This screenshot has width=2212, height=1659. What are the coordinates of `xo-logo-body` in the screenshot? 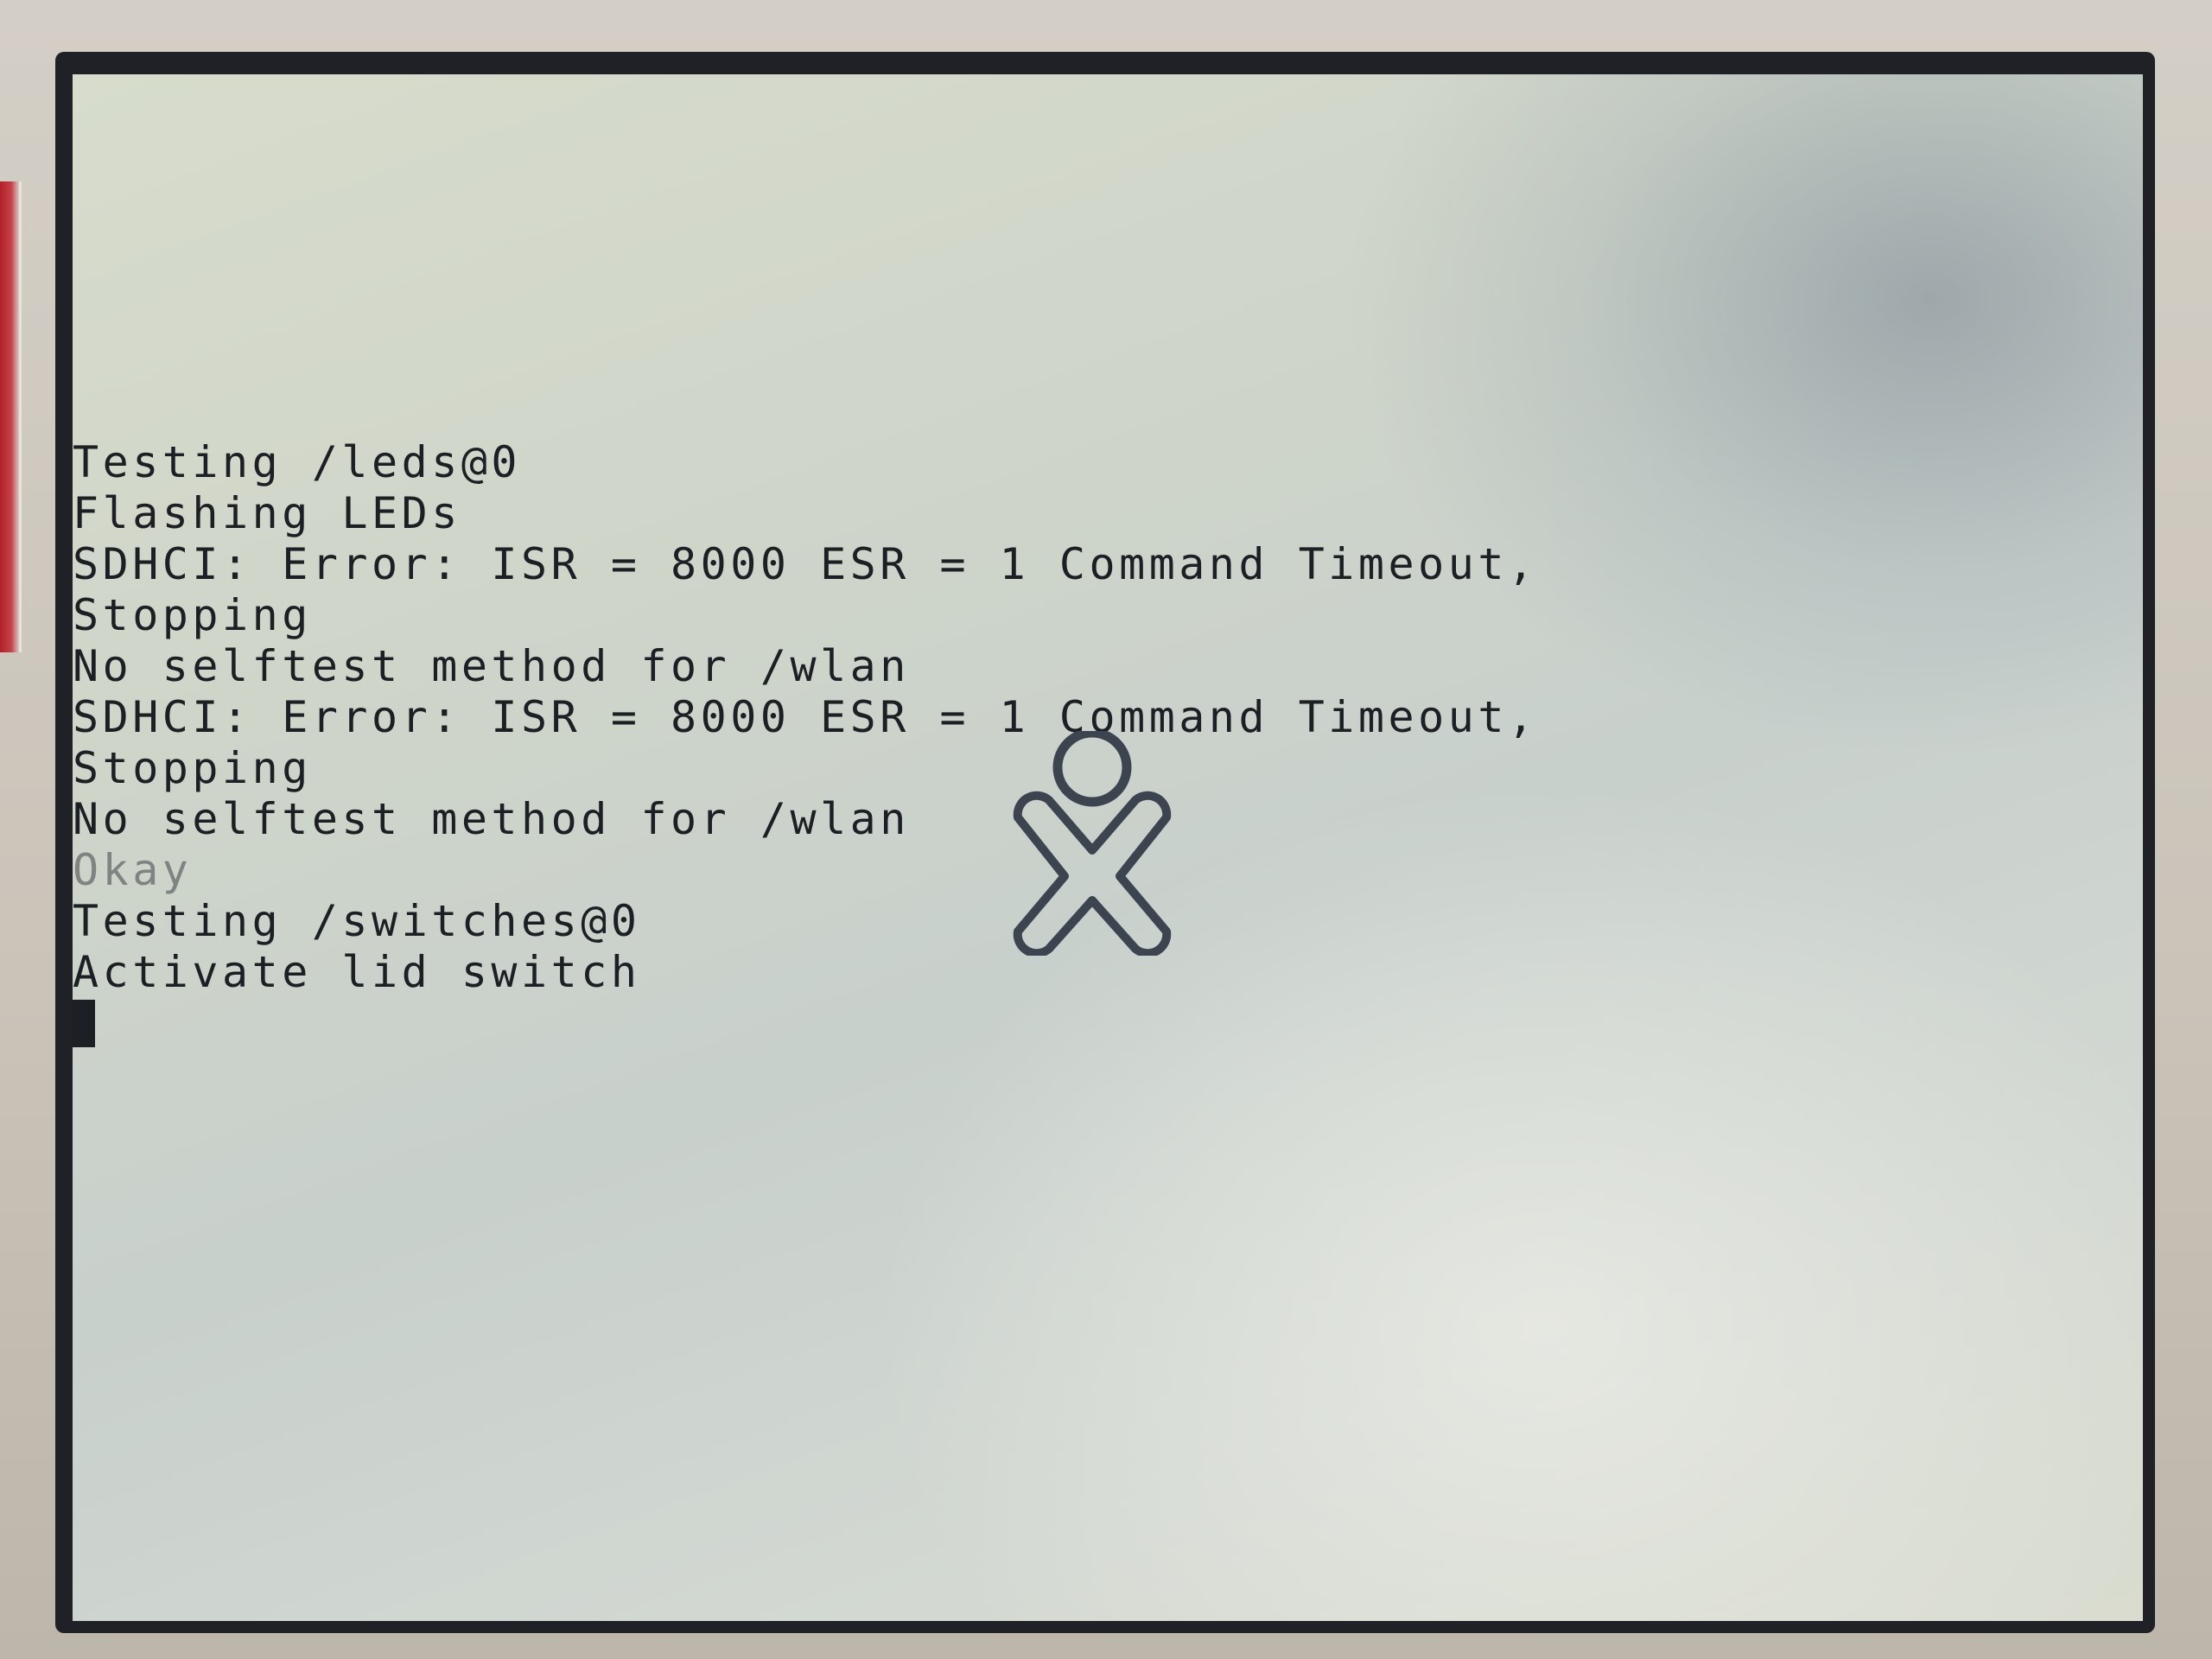 It's located at (1092, 873).